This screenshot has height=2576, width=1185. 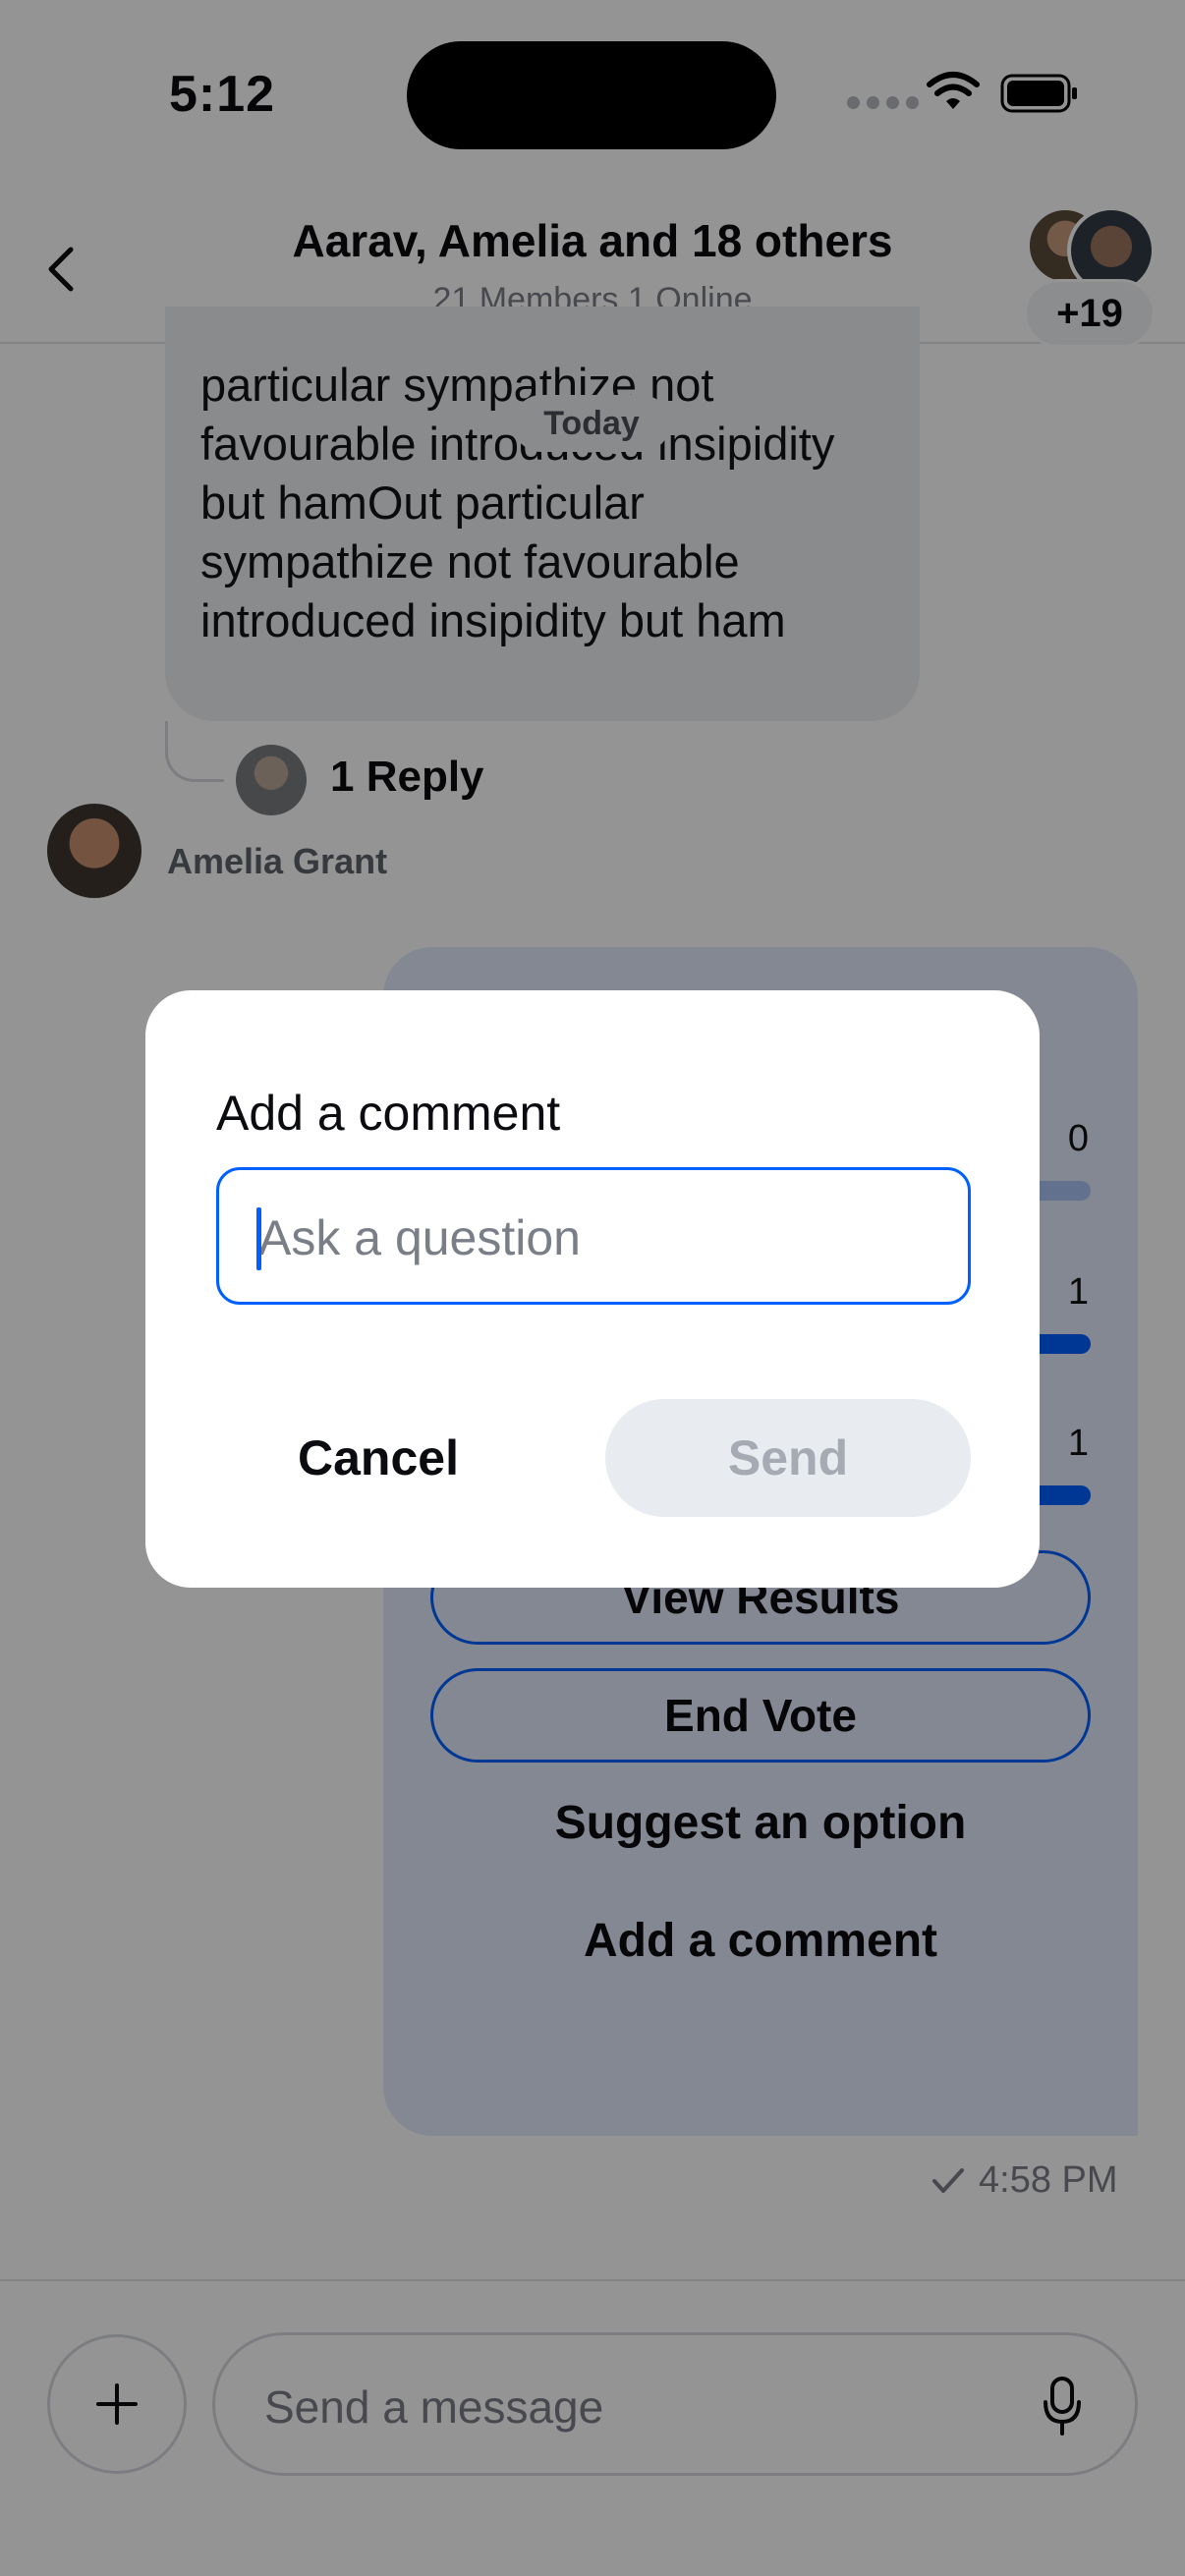 I want to click on dialog-title: Add a comment, so click(x=388, y=1113).